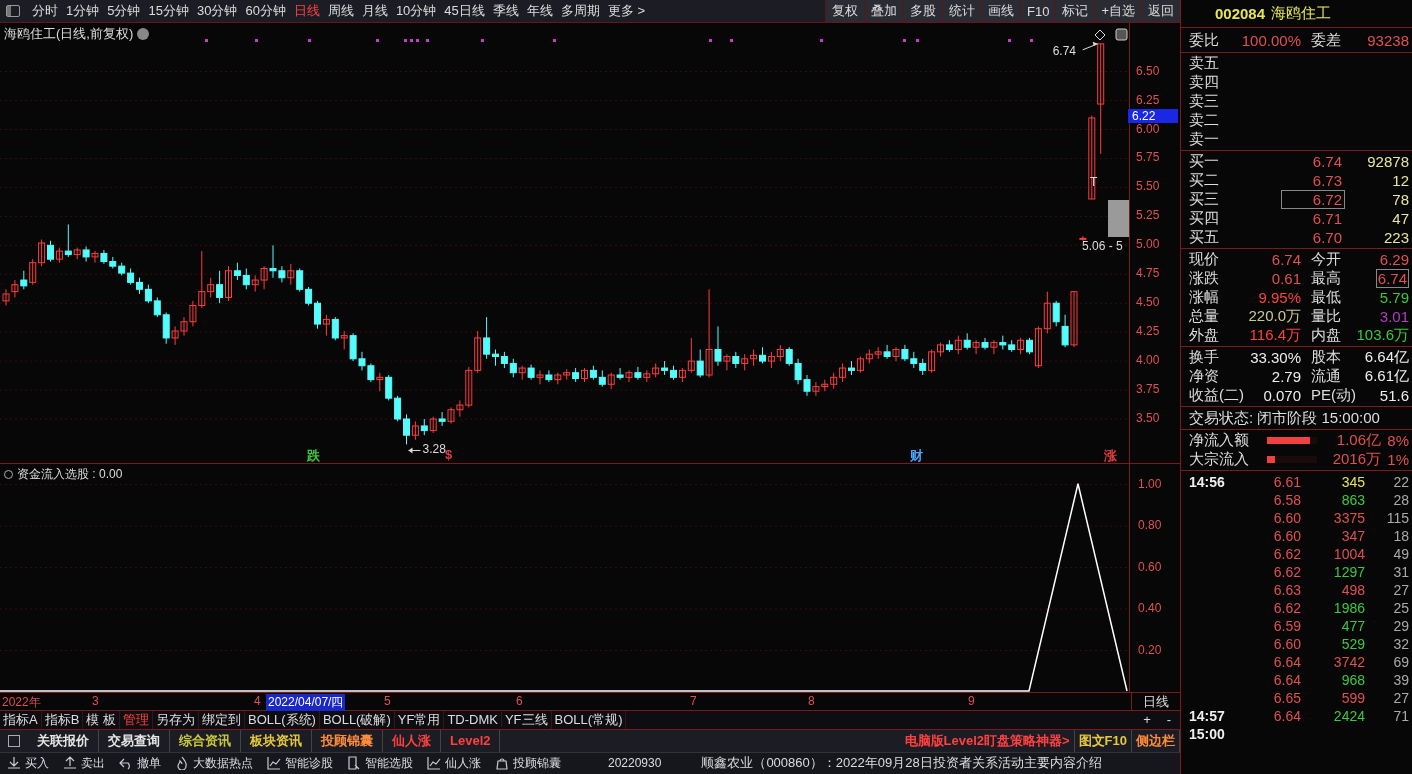 This screenshot has width=1412, height=774. Describe the element at coordinates (1400, 662) in the screenshot. I see `tick-count: 69` at that location.